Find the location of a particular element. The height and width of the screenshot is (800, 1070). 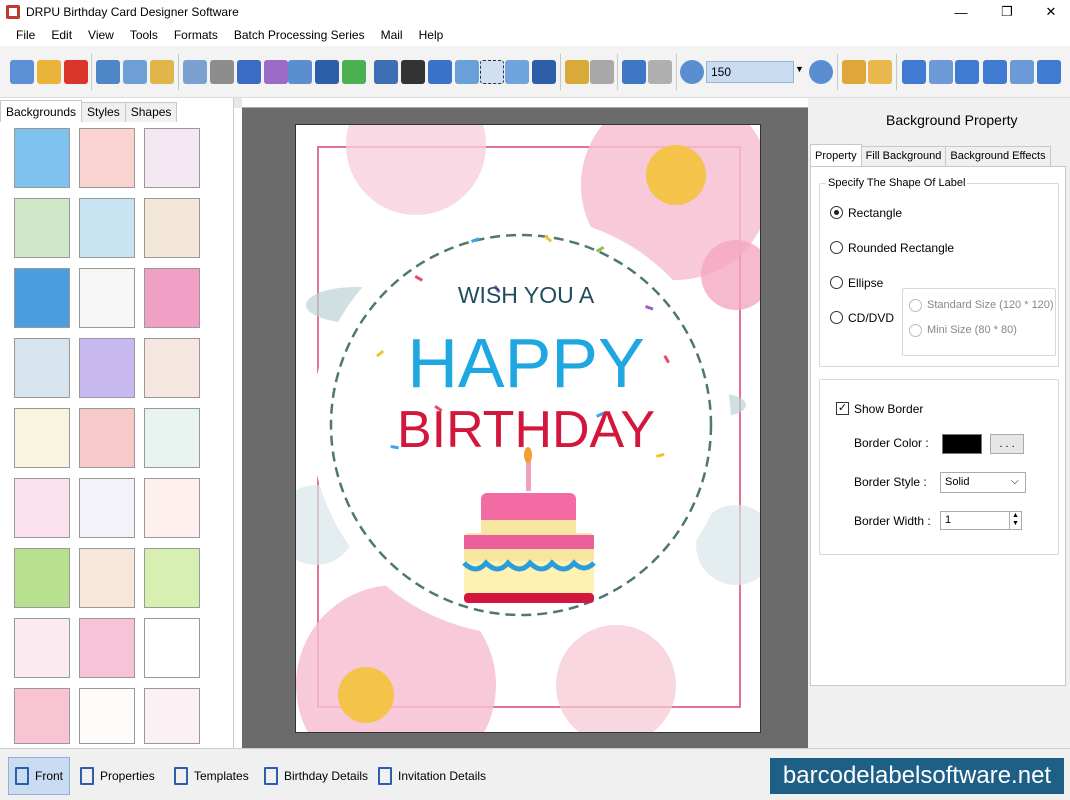

menu-batch-processing: Batch Processing Series is located at coordinates (299, 35).